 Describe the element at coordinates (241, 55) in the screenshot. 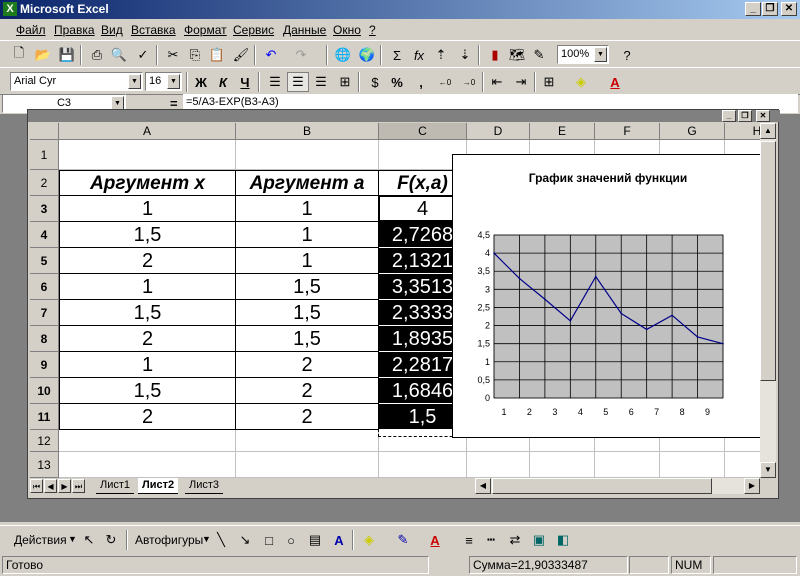

I see `format-painter-icon: 🖌` at that location.